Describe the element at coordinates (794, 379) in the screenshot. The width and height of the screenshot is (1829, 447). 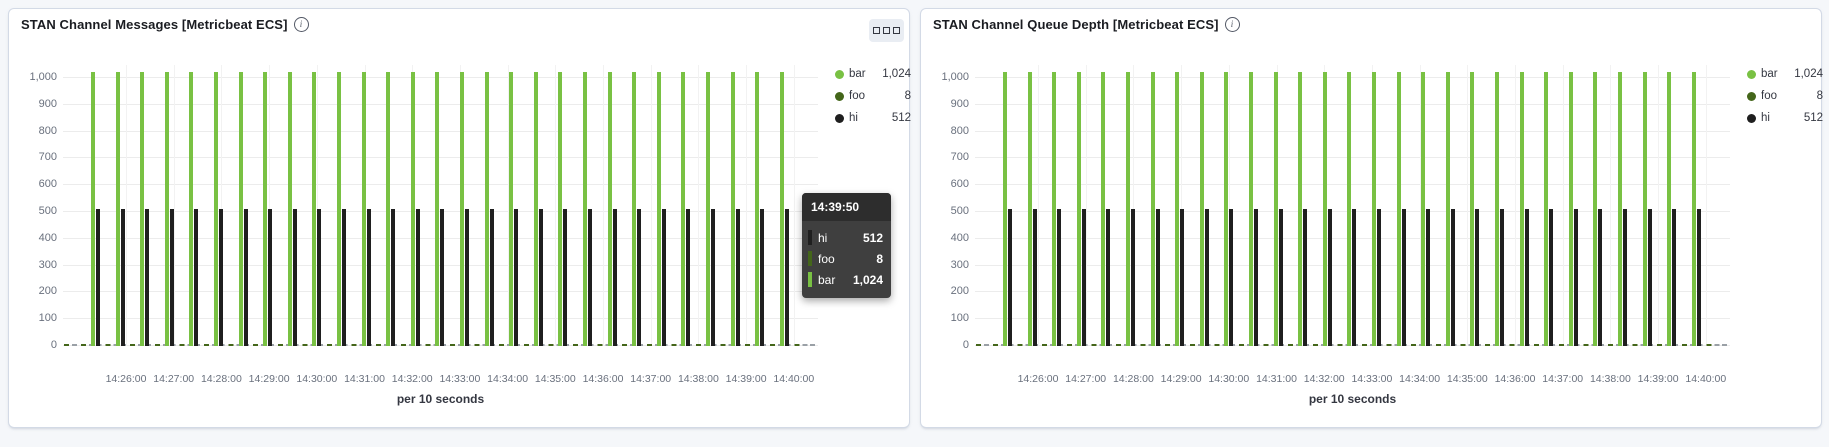
I see `x-axis-label: 14:40:00` at that location.